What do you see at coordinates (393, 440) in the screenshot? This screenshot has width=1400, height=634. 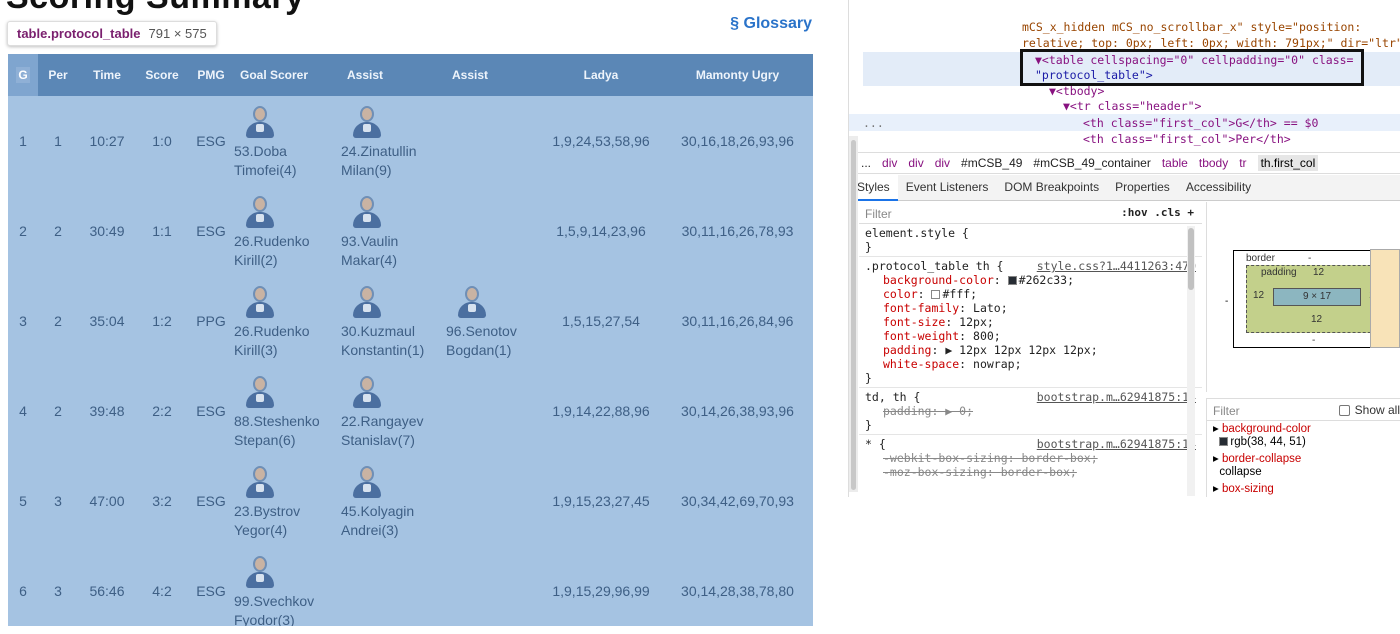 I see `player-name-line2: Stanislav(7)` at bounding box center [393, 440].